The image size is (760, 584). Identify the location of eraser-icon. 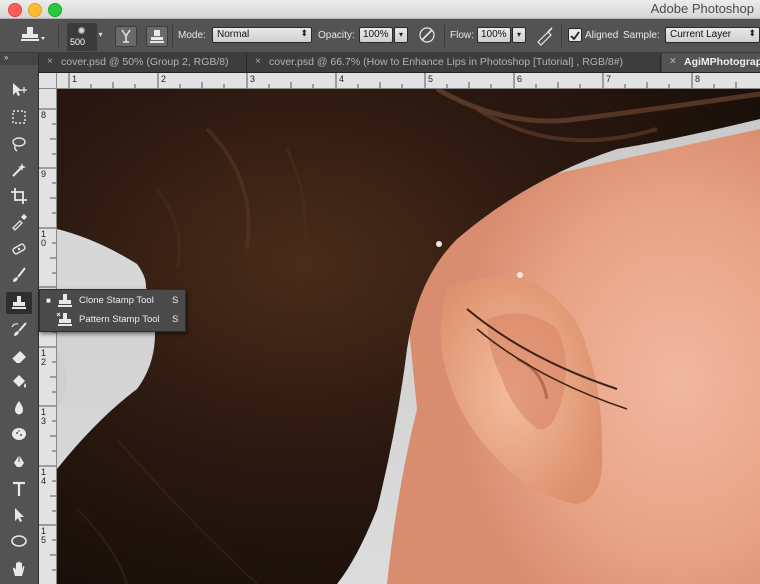
(18, 357).